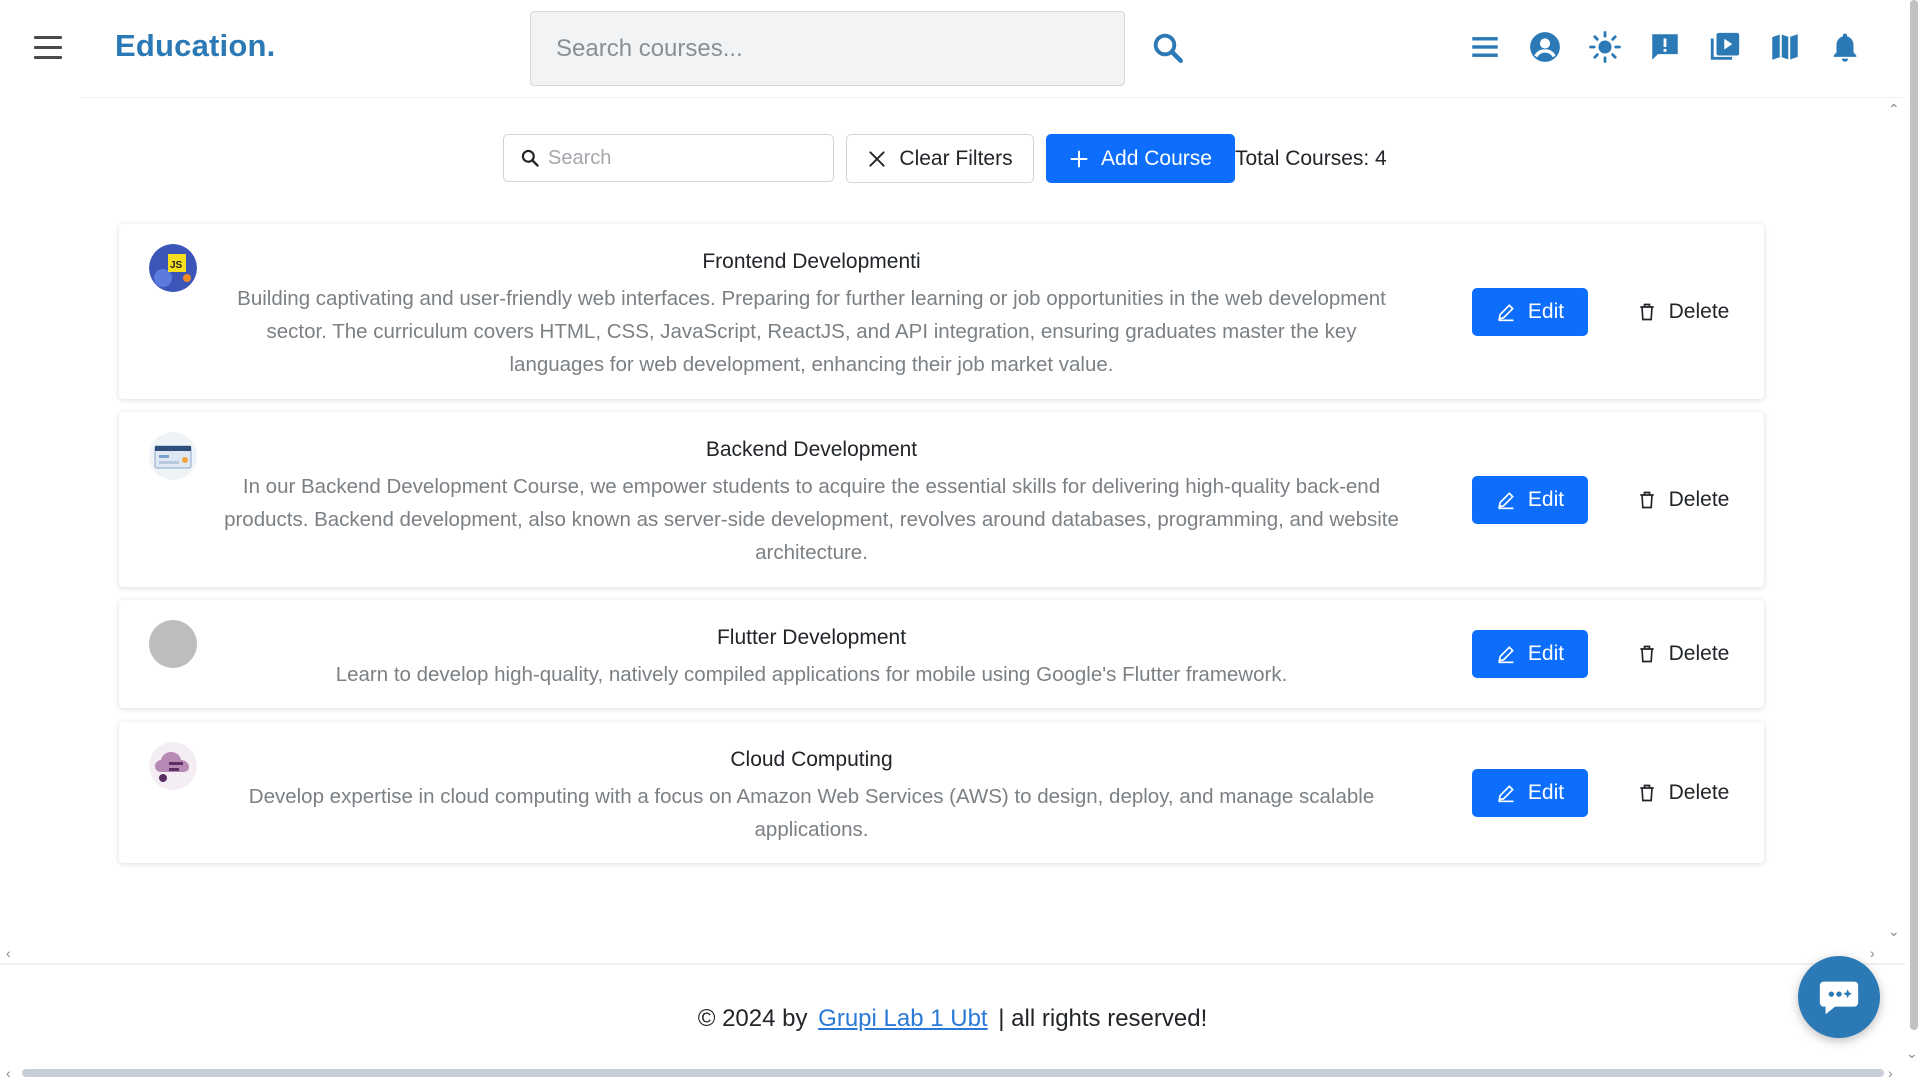 This screenshot has height=1080, width=1920. Describe the element at coordinates (1872, 953) in the screenshot. I see `scroll-right-arrow-icon: ›` at that location.